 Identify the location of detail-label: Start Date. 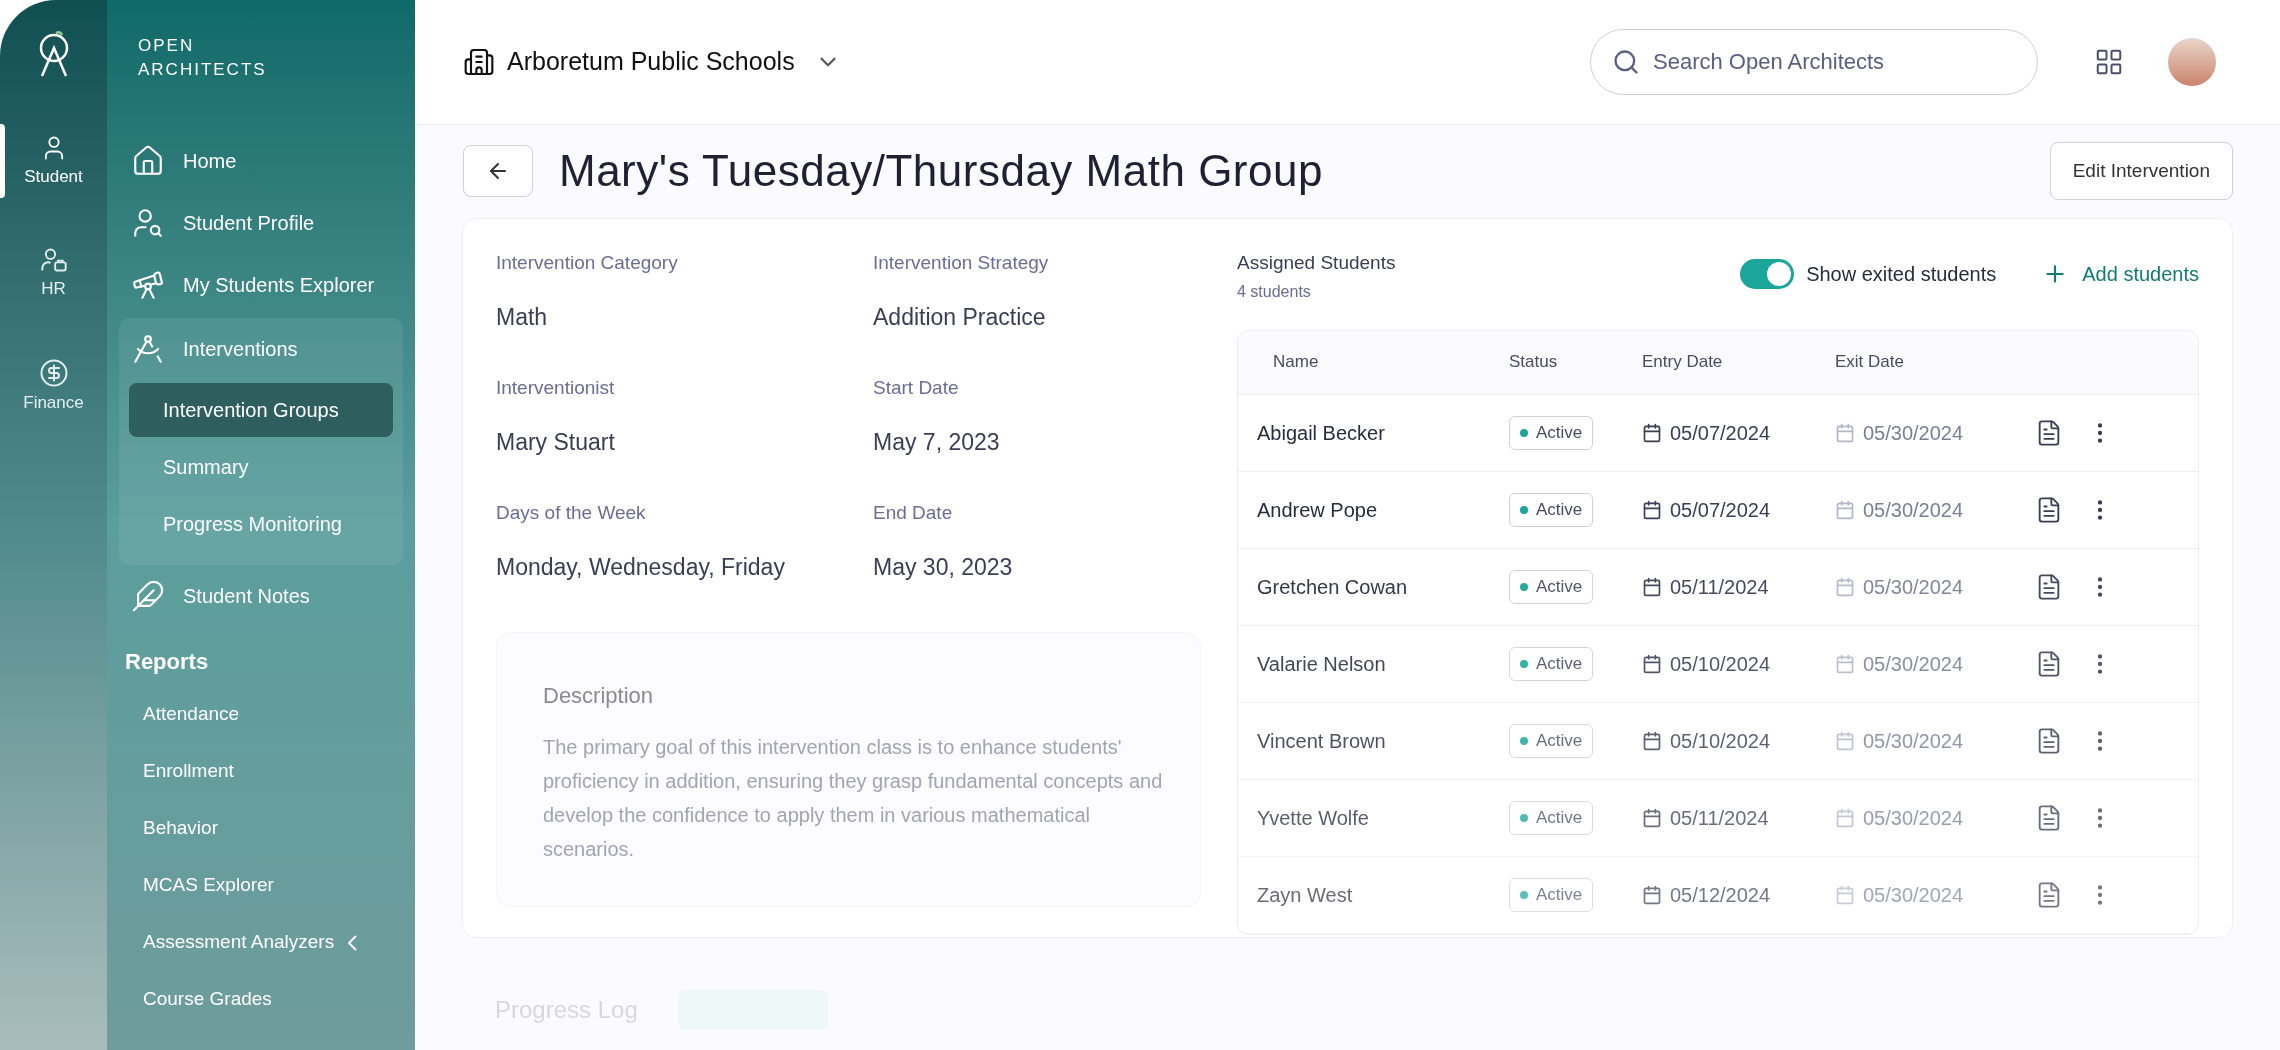
(916, 388).